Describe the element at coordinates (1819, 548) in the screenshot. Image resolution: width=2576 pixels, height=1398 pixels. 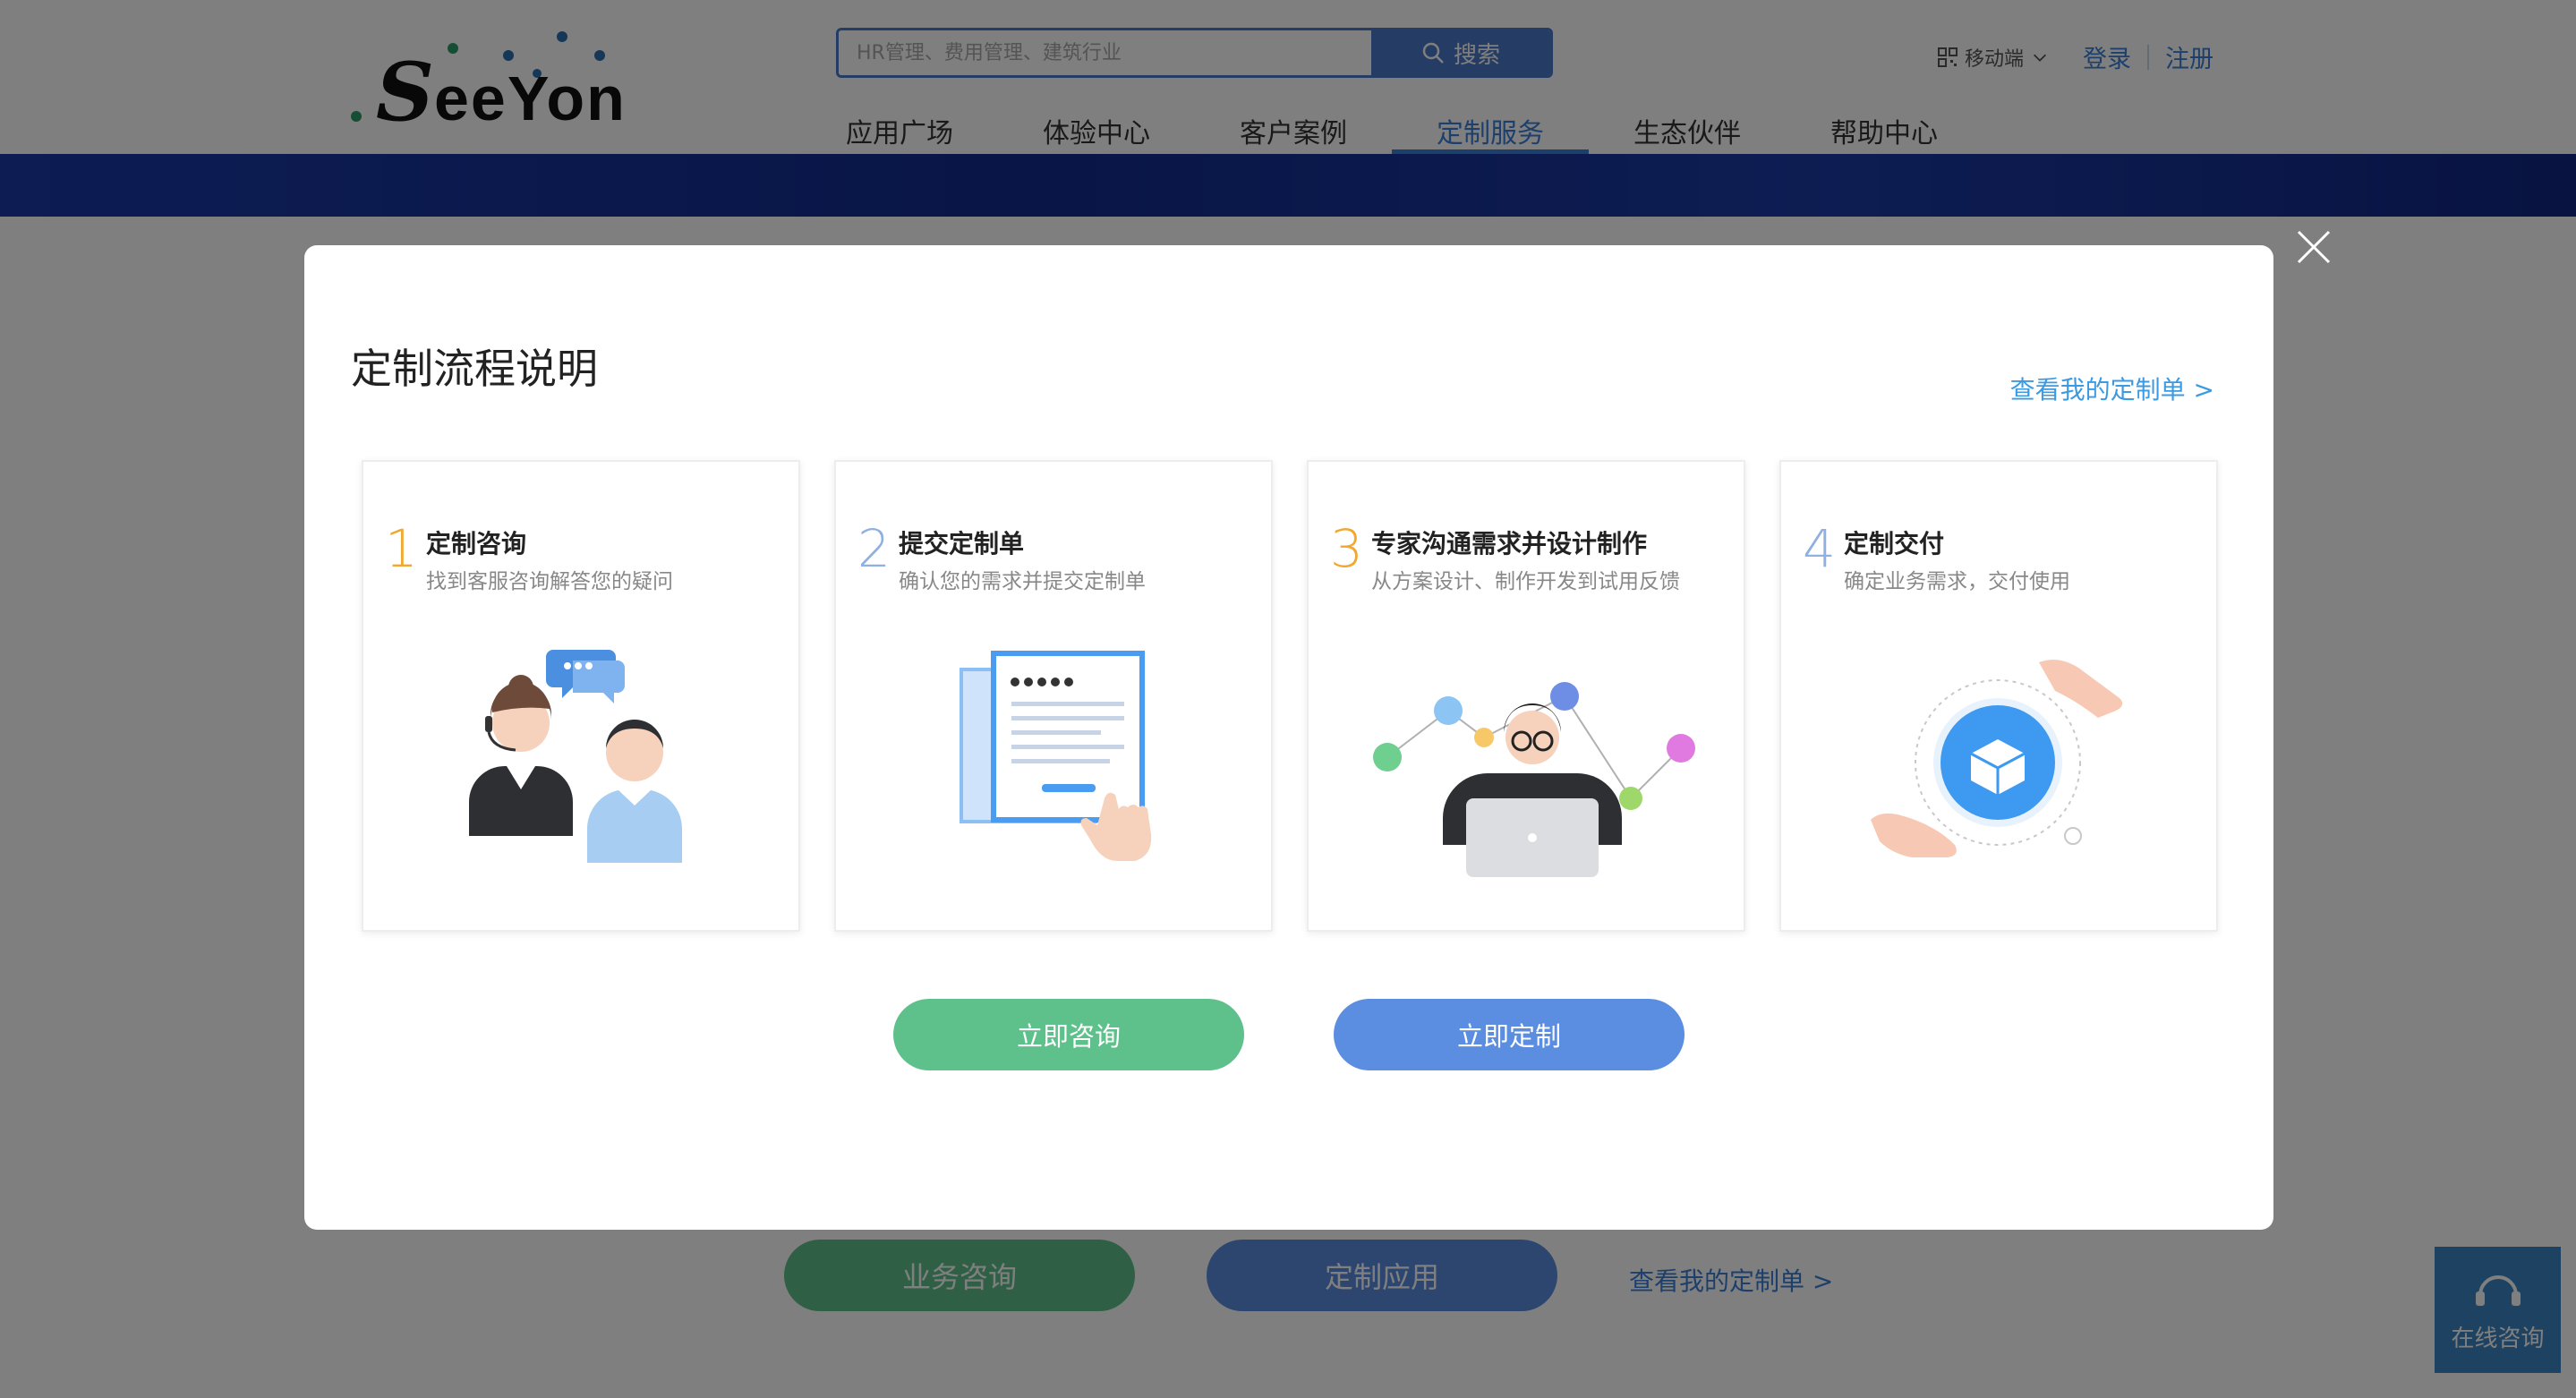
I see `step-number: 4` at that location.